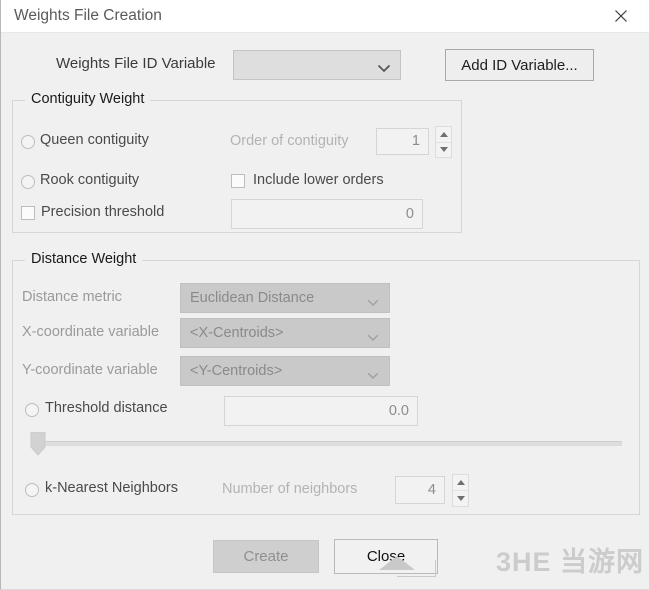 This screenshot has width=650, height=590. Describe the element at coordinates (94, 140) in the screenshot. I see `queen-contiguity-label: Queen contiguity` at that location.